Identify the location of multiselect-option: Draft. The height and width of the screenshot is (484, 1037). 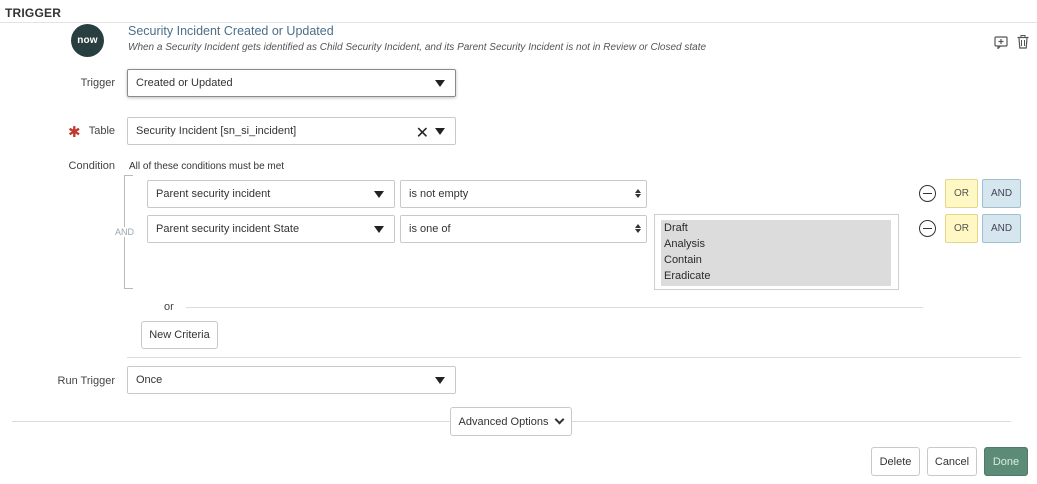
(676, 228).